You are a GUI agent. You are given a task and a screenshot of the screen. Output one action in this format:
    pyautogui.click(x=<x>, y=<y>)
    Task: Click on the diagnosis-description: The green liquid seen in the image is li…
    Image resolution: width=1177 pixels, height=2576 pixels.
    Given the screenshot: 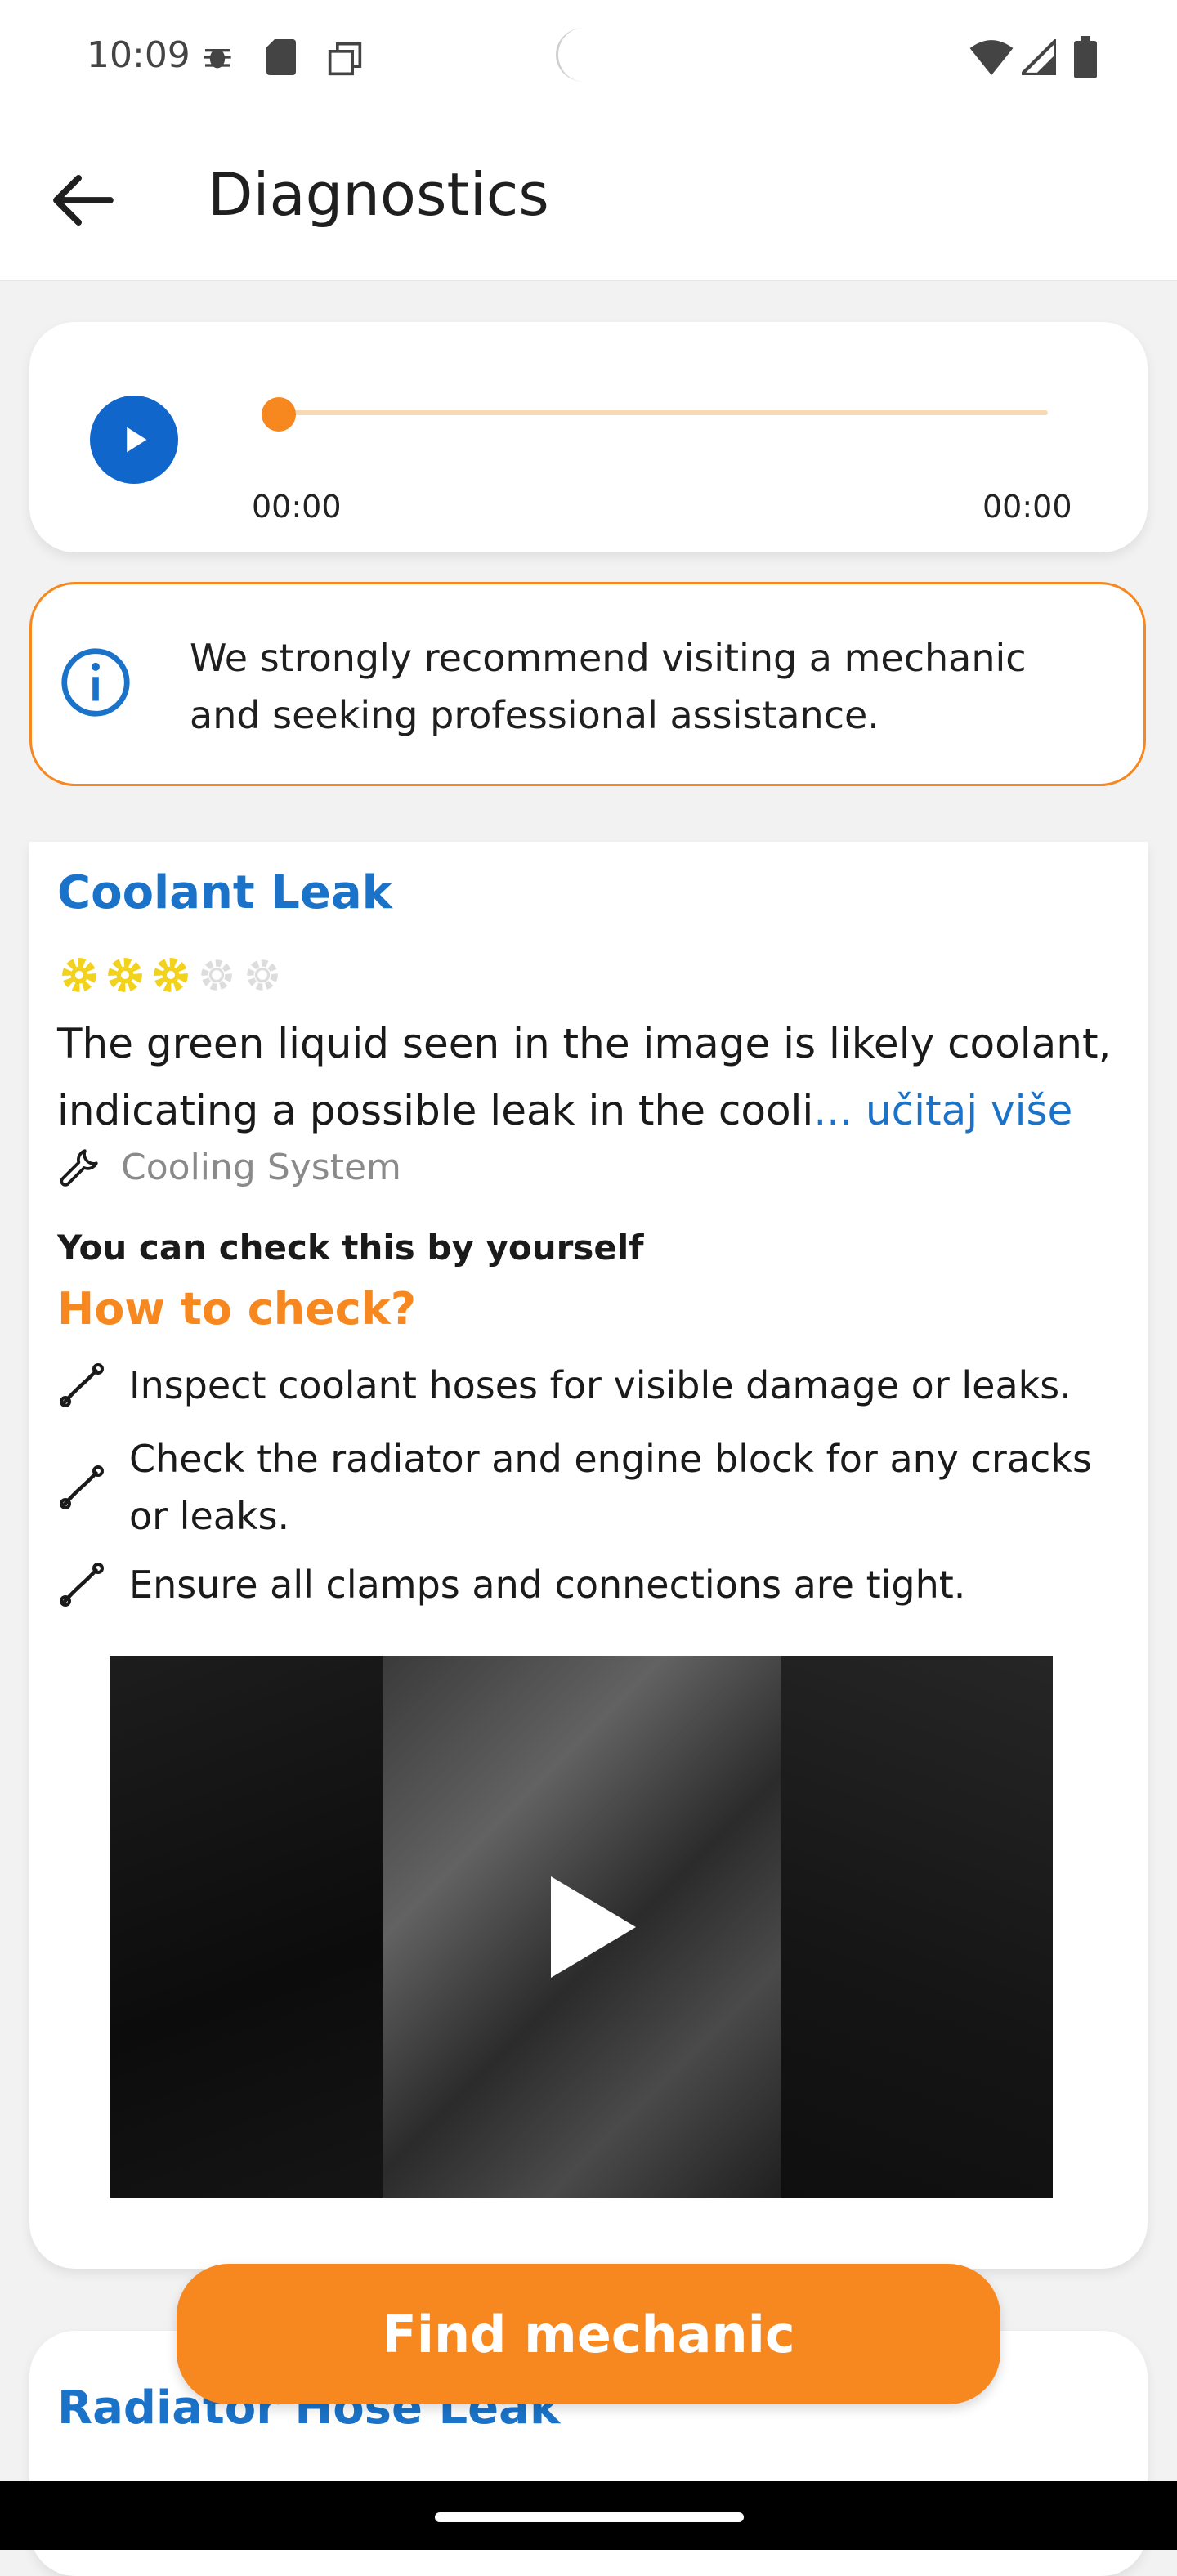 What is the action you would take?
    pyautogui.click(x=592, y=1077)
    